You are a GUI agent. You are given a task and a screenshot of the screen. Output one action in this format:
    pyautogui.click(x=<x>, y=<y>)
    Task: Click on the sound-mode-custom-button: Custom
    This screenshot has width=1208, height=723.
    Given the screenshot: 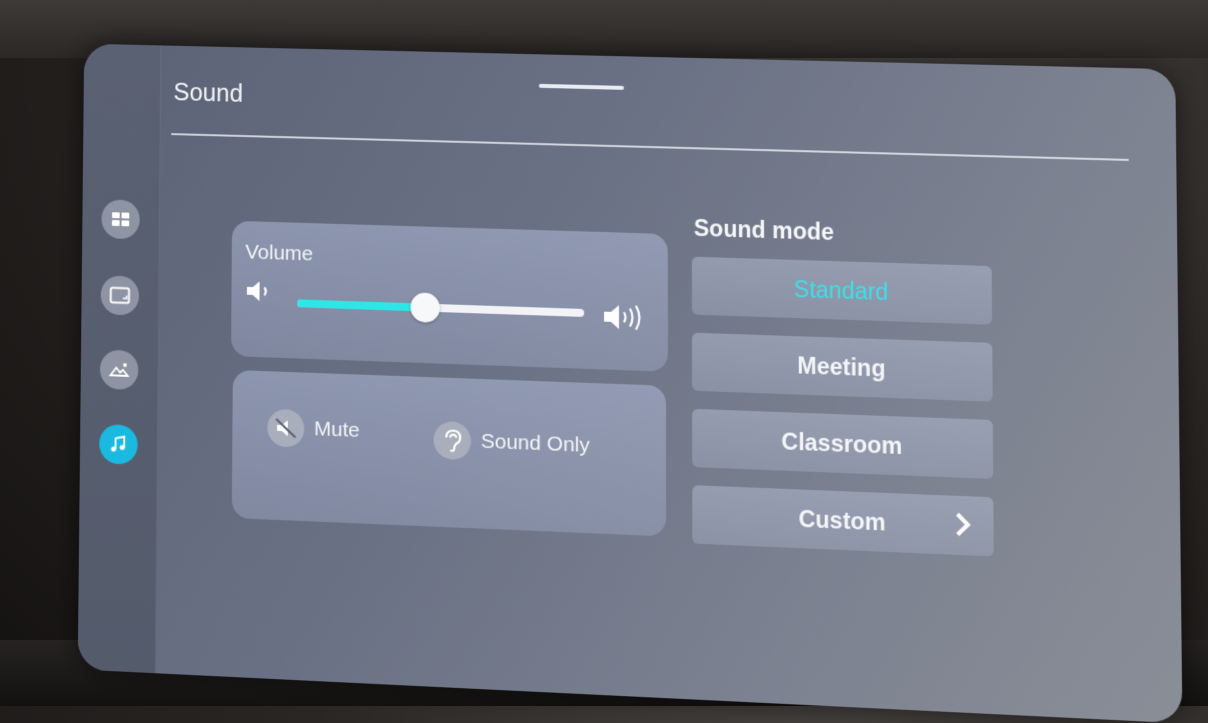 What is the action you would take?
    pyautogui.click(x=843, y=521)
    